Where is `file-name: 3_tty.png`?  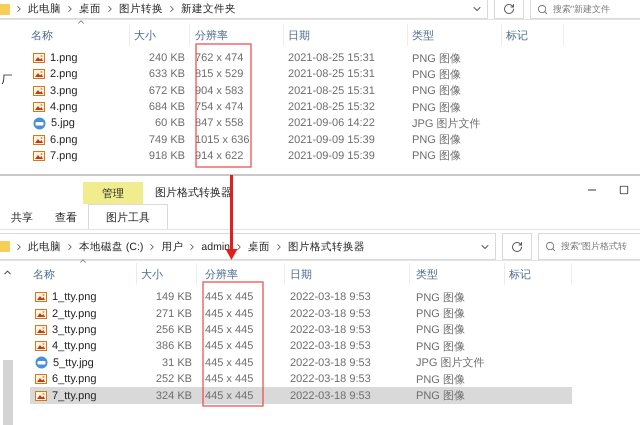 file-name: 3_tty.png is located at coordinates (74, 330).